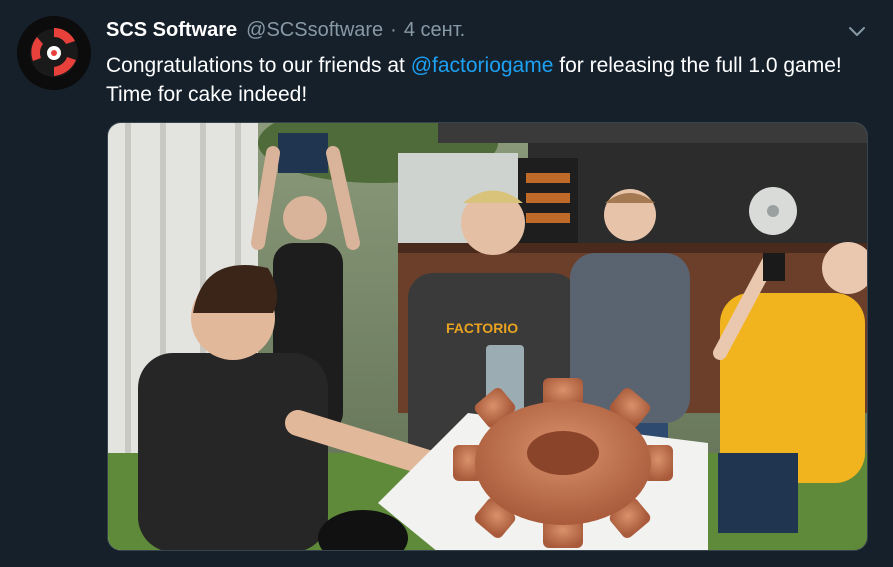  I want to click on tweet-header: SCS Software @SCSsoftware · 4 сент., so click(285, 32).